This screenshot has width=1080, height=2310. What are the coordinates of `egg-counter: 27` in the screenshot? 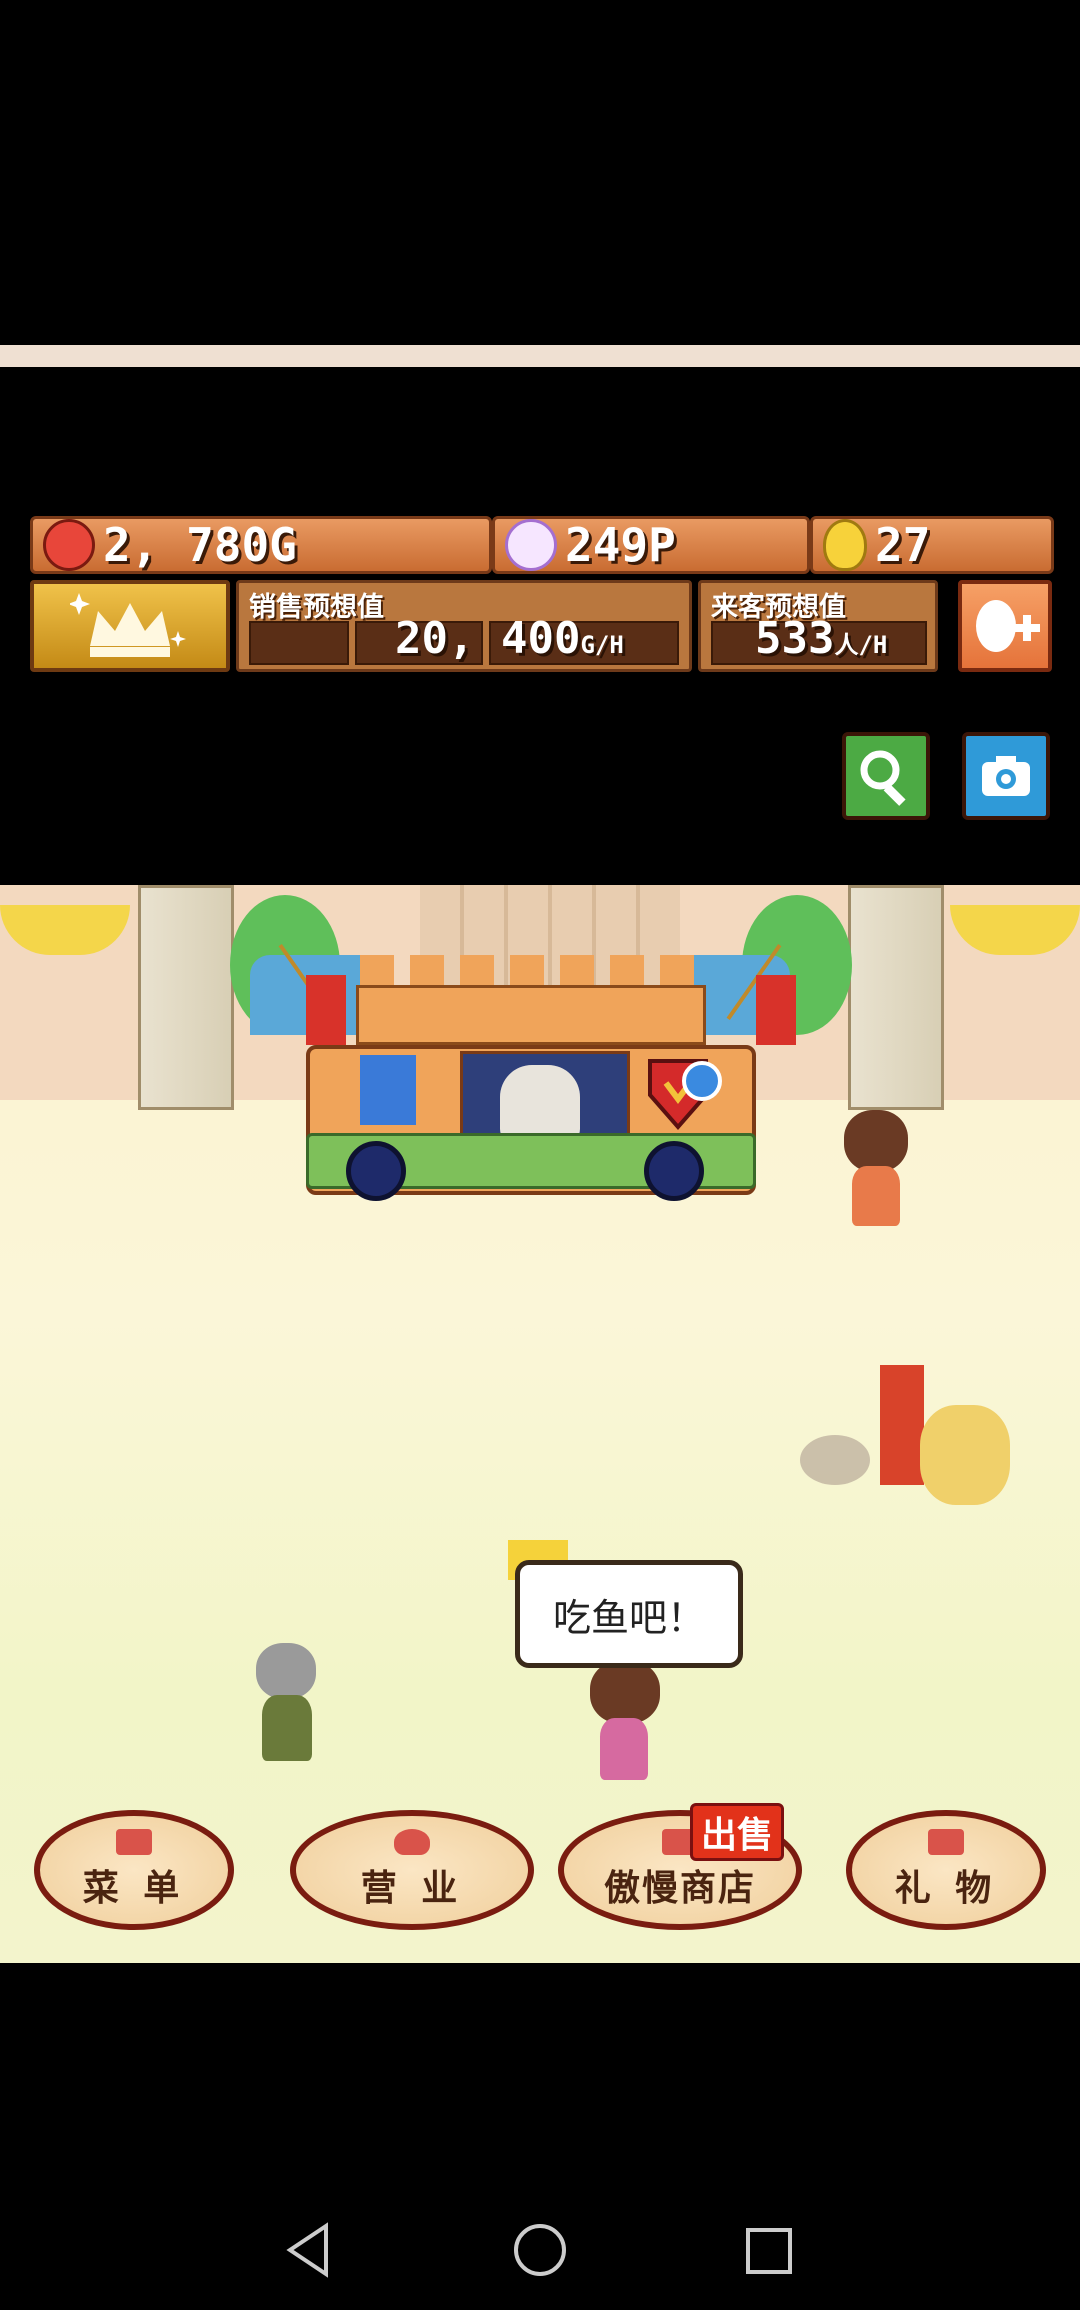 It's located at (932, 545).